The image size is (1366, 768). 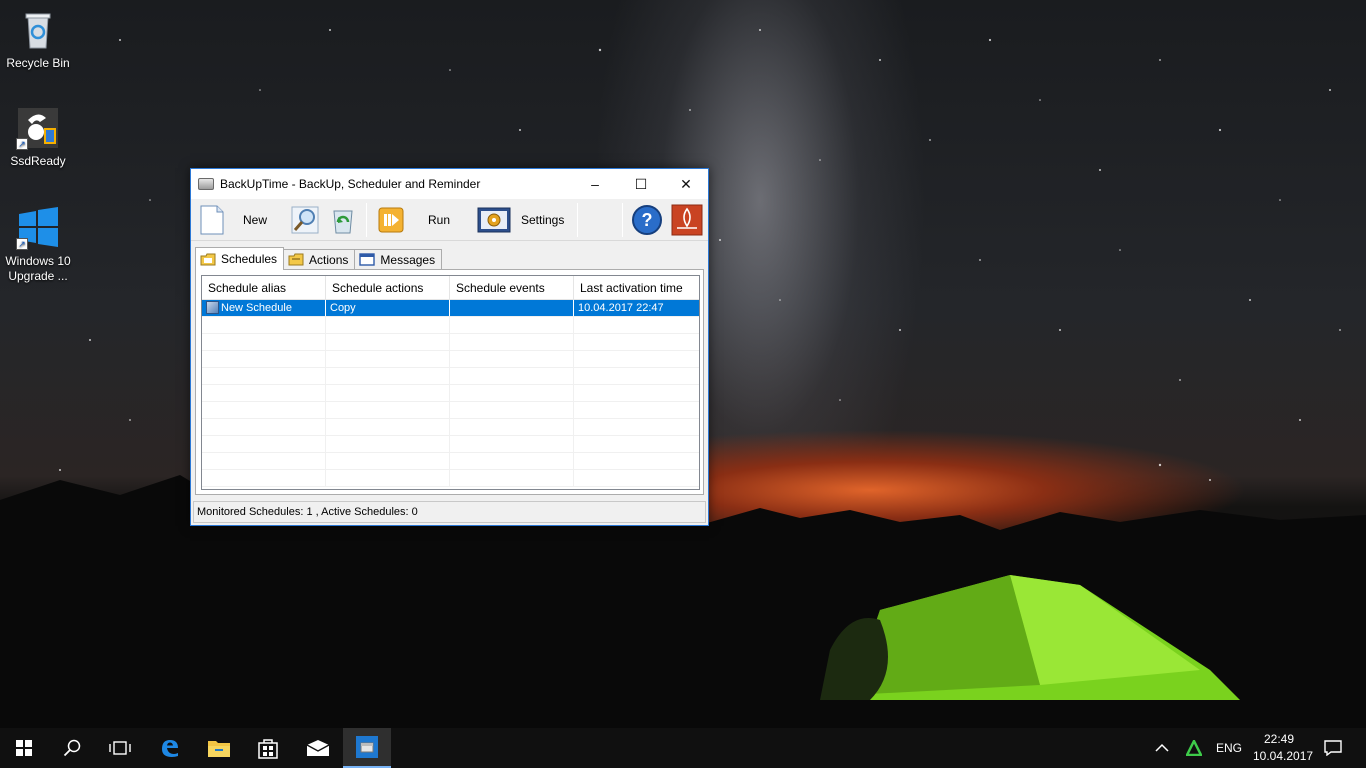 I want to click on new-button-label: New, so click(x=255, y=220).